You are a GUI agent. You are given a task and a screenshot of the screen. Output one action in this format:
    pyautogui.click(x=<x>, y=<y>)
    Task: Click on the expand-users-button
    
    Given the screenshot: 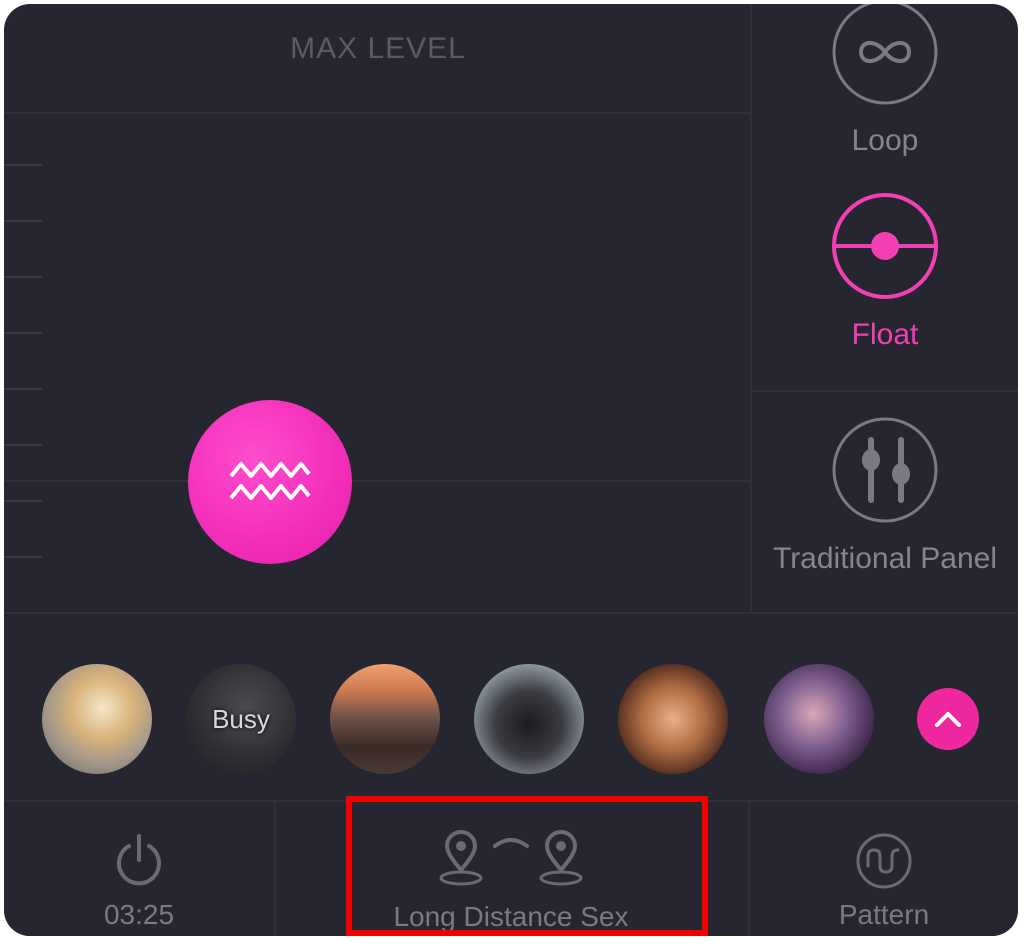 What is the action you would take?
    pyautogui.click(x=948, y=719)
    